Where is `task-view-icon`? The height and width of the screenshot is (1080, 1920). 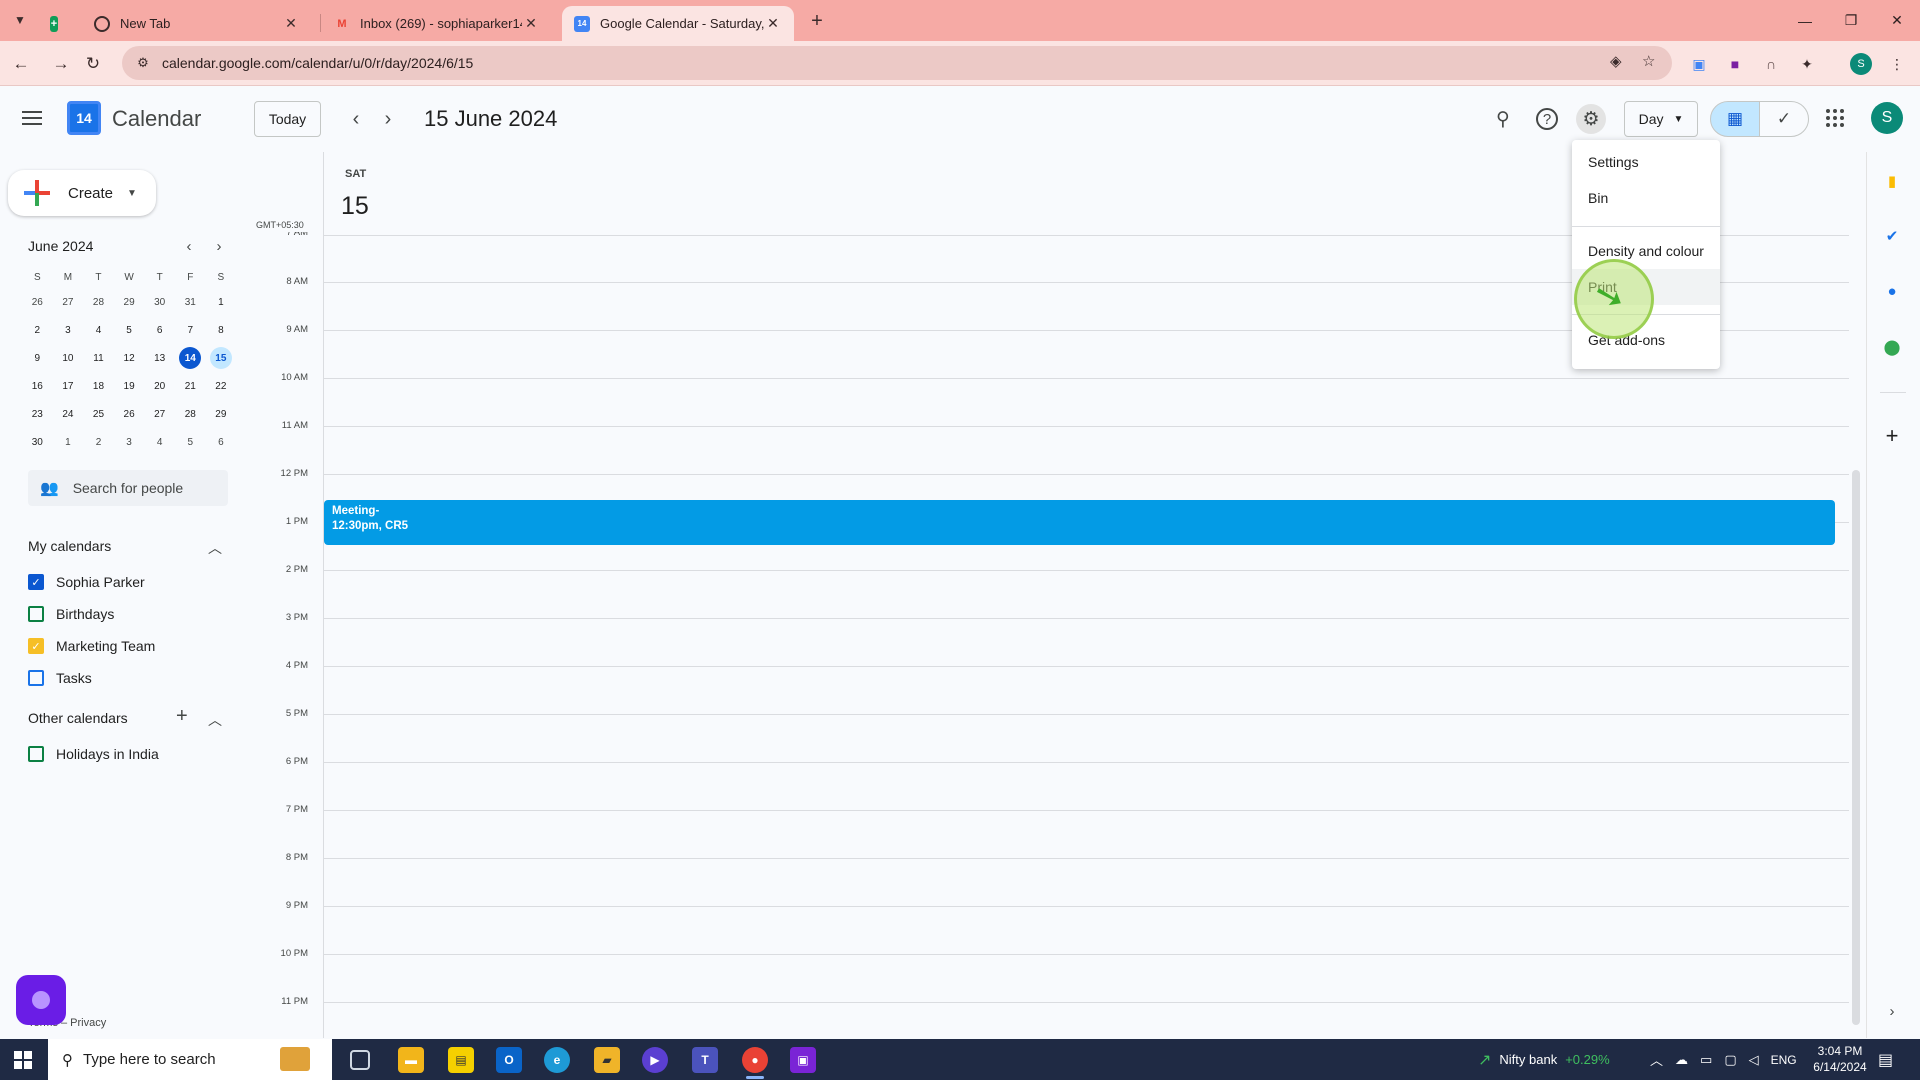 task-view-icon is located at coordinates (360, 1060).